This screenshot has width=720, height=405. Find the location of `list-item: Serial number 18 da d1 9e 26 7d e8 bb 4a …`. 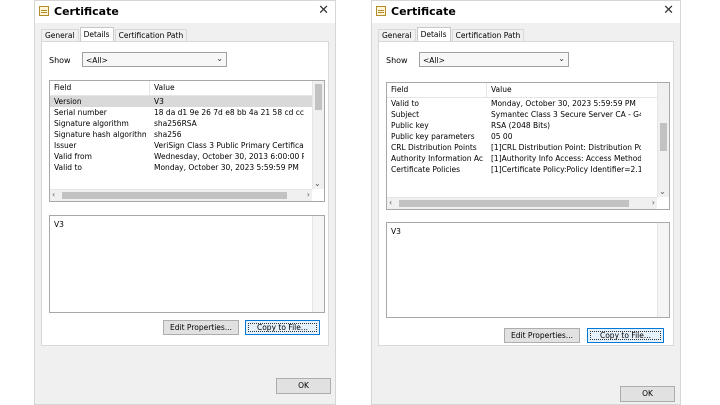

list-item: Serial number 18 da d1 9e 26 7d e8 bb 4a … is located at coordinates (181, 112).